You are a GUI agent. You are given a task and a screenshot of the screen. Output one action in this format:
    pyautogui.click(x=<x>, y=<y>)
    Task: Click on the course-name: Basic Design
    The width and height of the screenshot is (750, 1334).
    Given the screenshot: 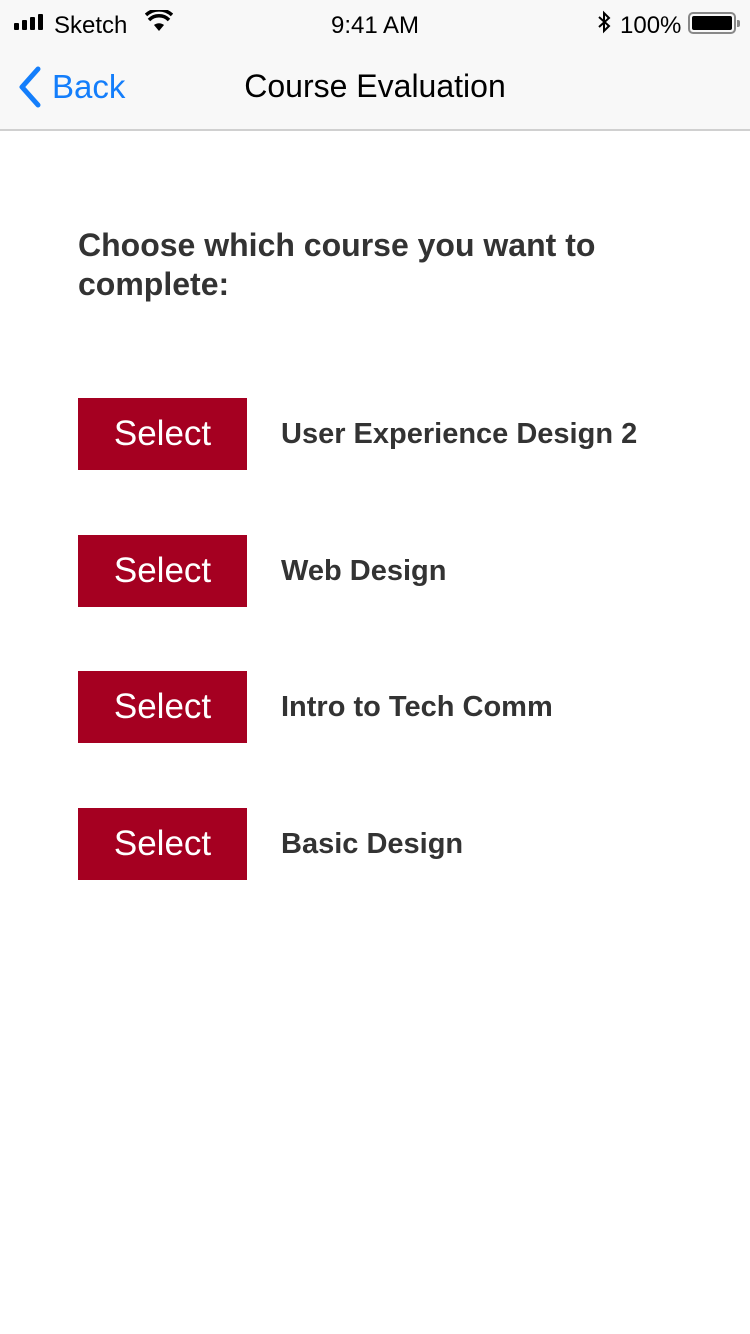 What is the action you would take?
    pyautogui.click(x=372, y=843)
    